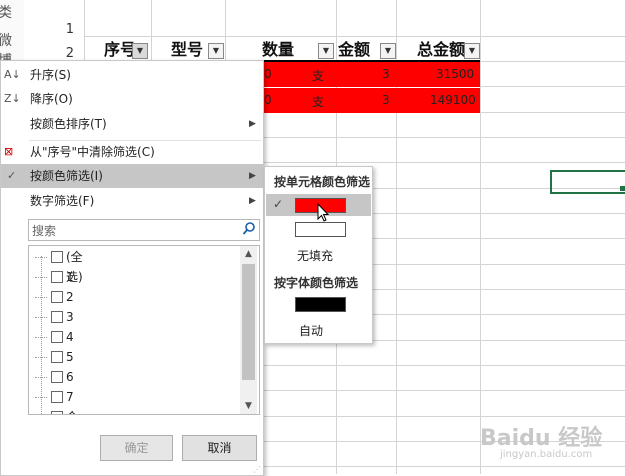  I want to click on menu-item-number-filter: 数字筛选(F) ▶, so click(132, 201).